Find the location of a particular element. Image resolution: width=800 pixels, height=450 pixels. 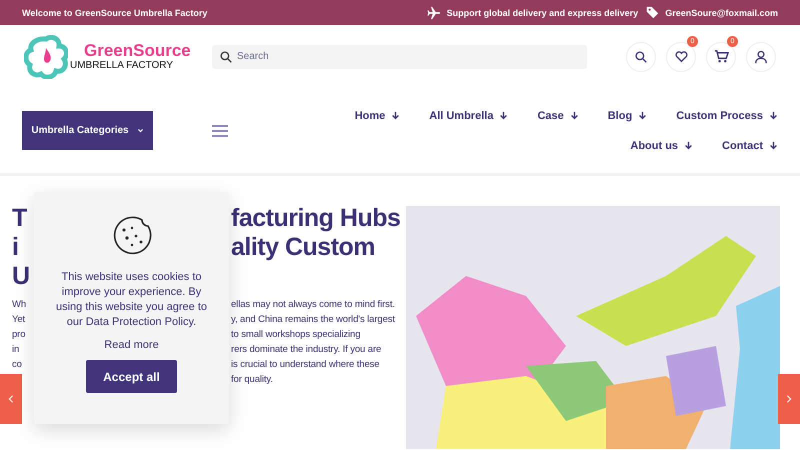

nav-link: All Umbrella is located at coordinates (468, 116).